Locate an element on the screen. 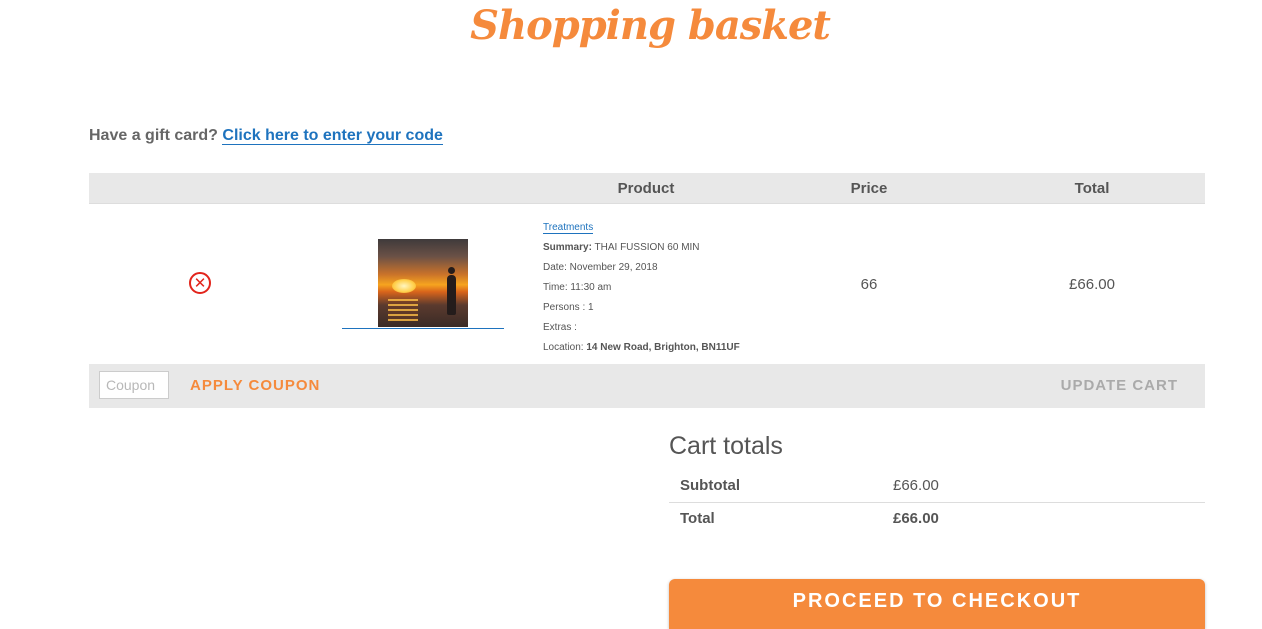 This screenshot has width=1262, height=629. proceed-to-checkout-button: PROCEED TO CHECKOUT is located at coordinates (937, 604).